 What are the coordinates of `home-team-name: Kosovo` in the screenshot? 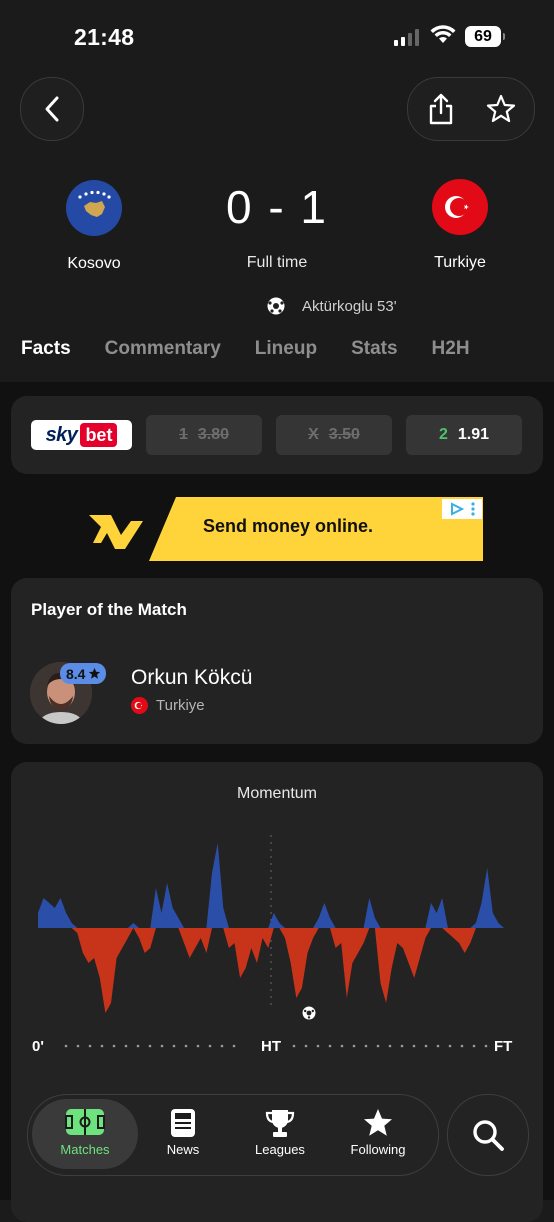 It's located at (94, 264).